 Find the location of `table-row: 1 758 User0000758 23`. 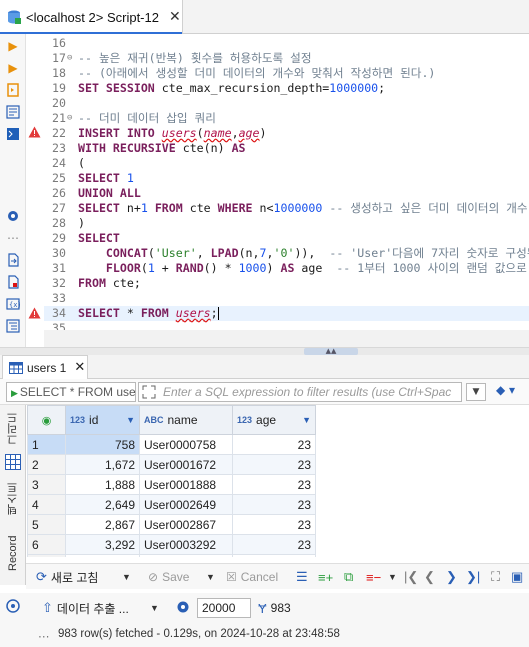

table-row: 1 758 User0000758 23 is located at coordinates (171, 444).